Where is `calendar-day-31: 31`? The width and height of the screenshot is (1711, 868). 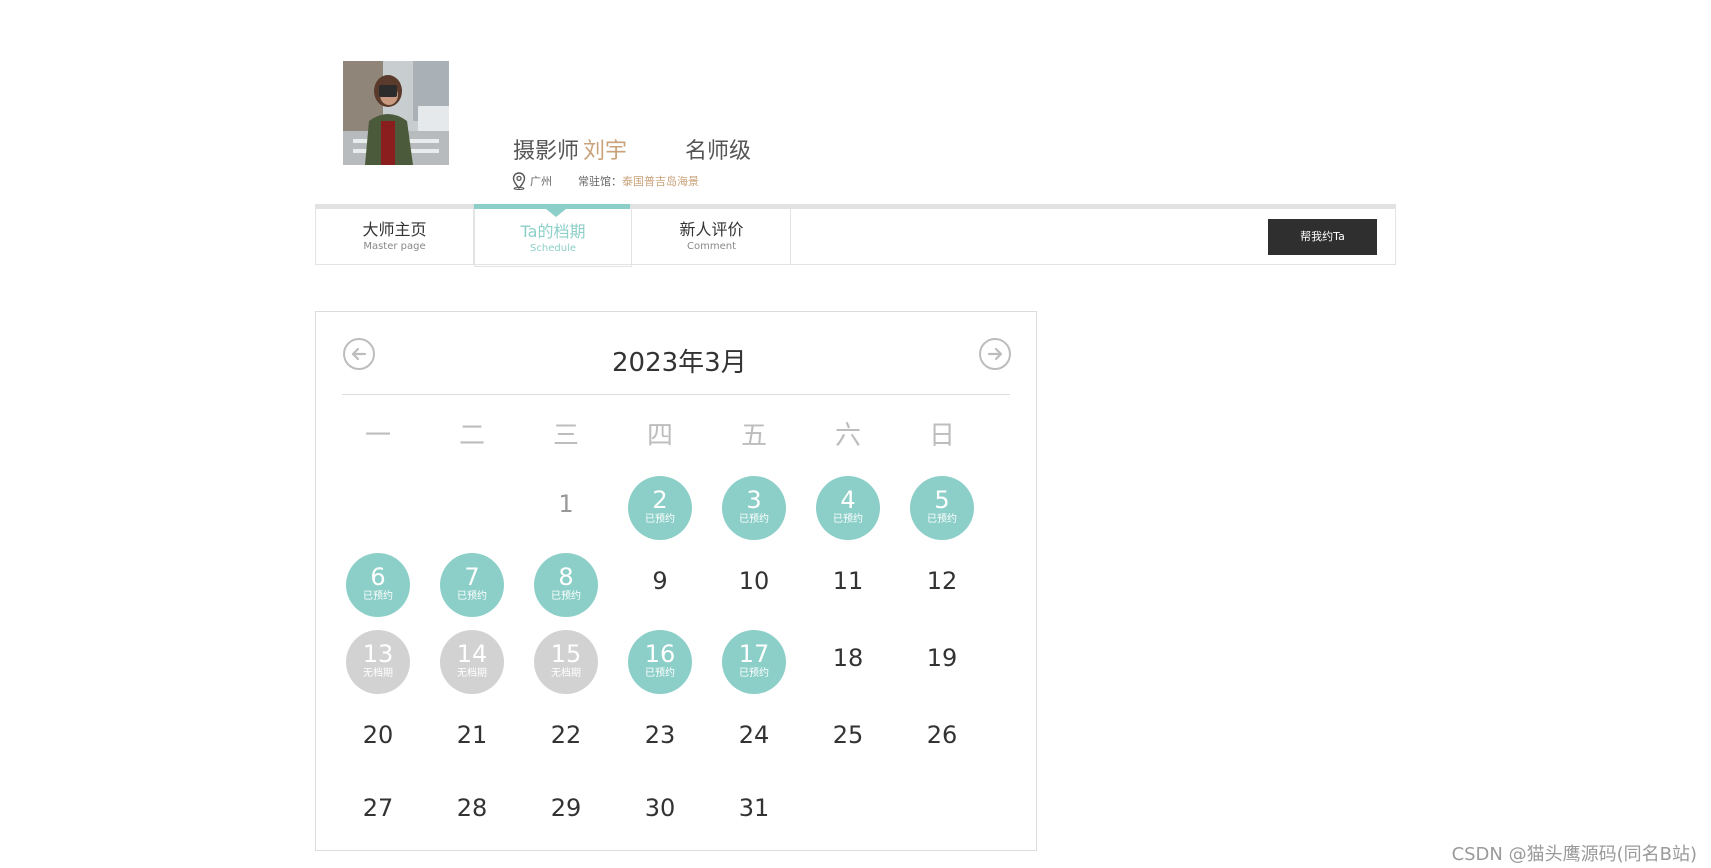
calendar-day-31: 31 is located at coordinates (754, 812).